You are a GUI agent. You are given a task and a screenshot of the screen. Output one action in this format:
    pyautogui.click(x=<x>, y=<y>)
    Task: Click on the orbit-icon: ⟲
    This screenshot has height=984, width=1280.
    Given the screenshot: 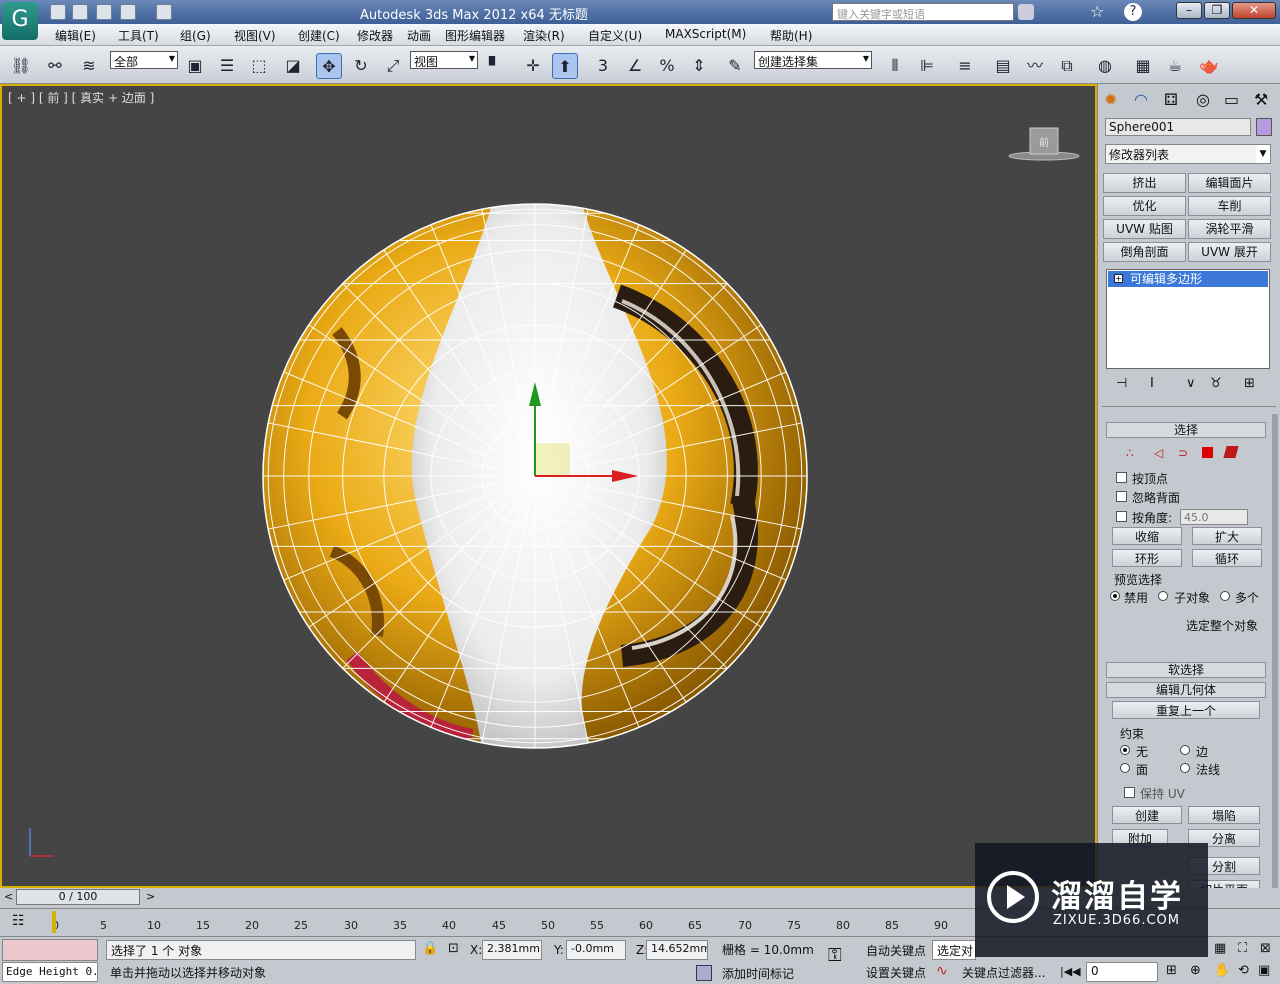 What is the action you would take?
    pyautogui.click(x=1243, y=970)
    